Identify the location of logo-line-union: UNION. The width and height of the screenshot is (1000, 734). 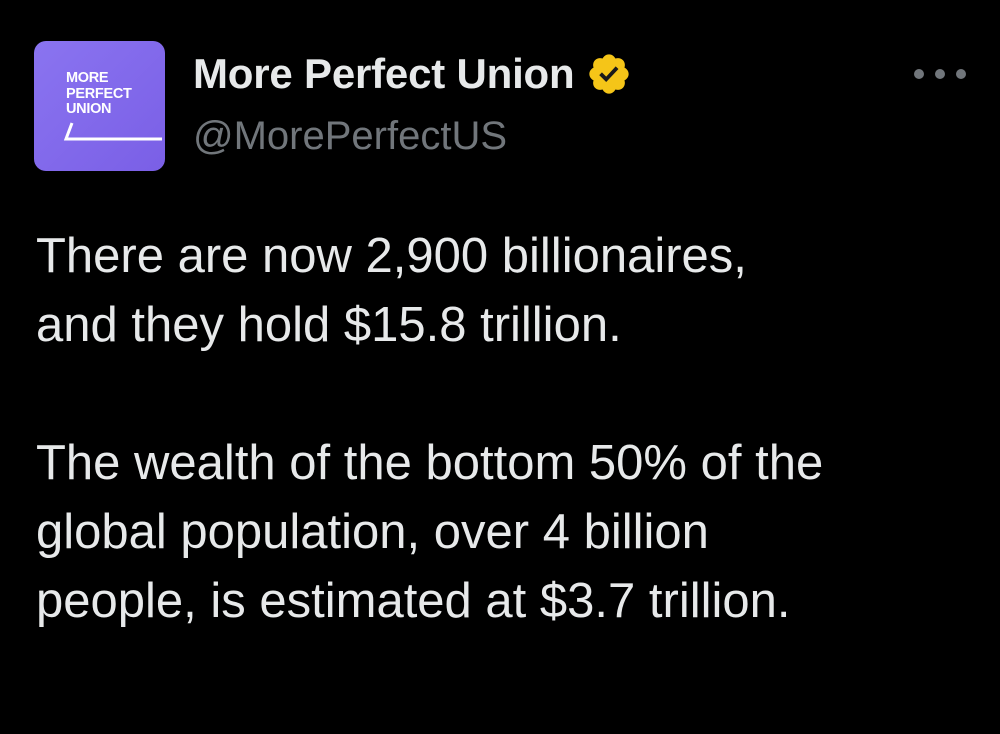
(89, 109).